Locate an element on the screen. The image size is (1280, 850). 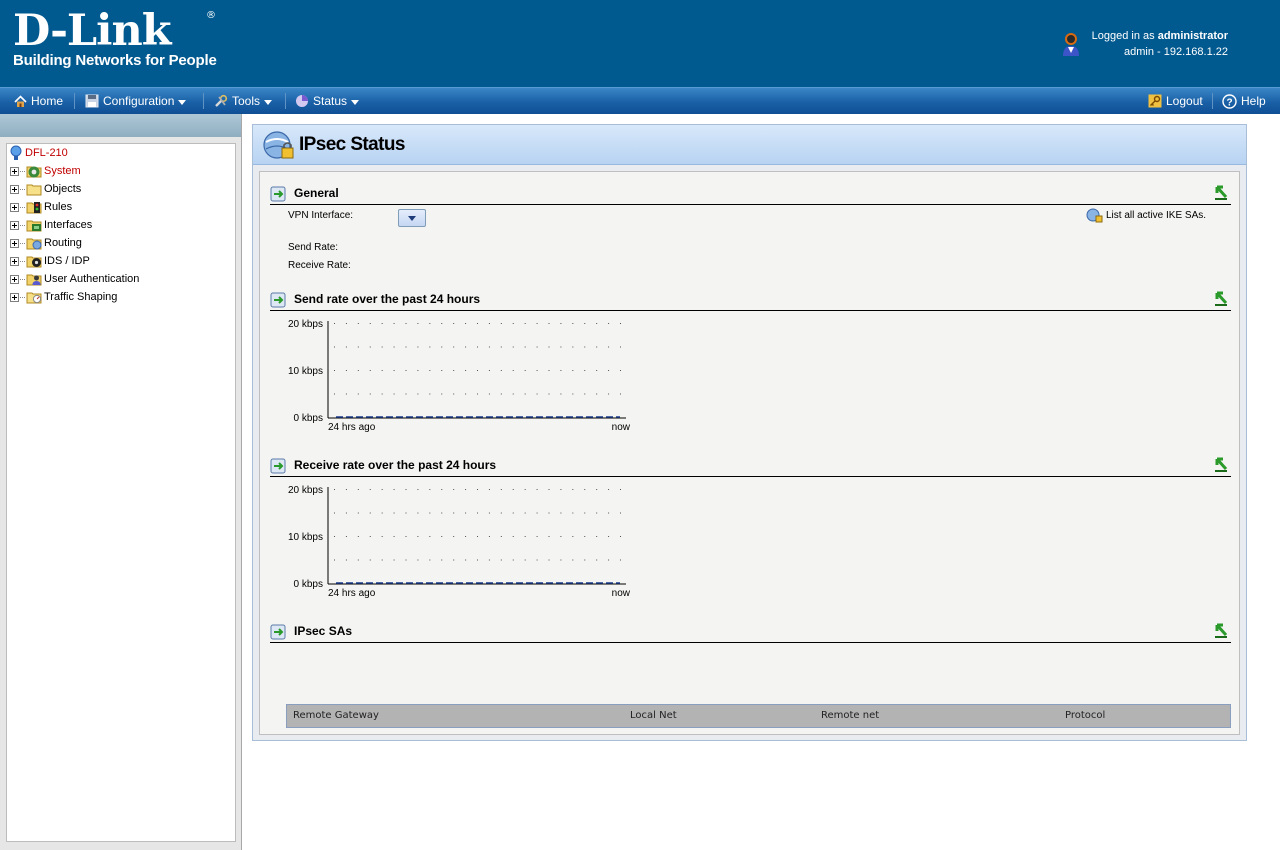
tree-item-ids-idp: IDS / IDP is located at coordinates (48, 261).